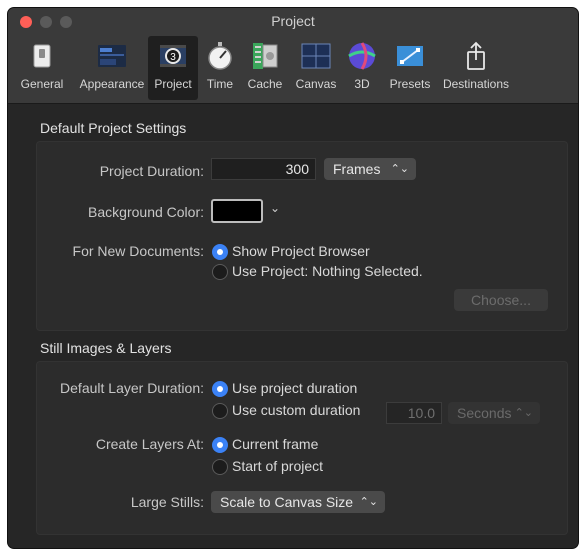 The image size is (585, 550). I want to click on radio-current-frame, so click(220, 445).